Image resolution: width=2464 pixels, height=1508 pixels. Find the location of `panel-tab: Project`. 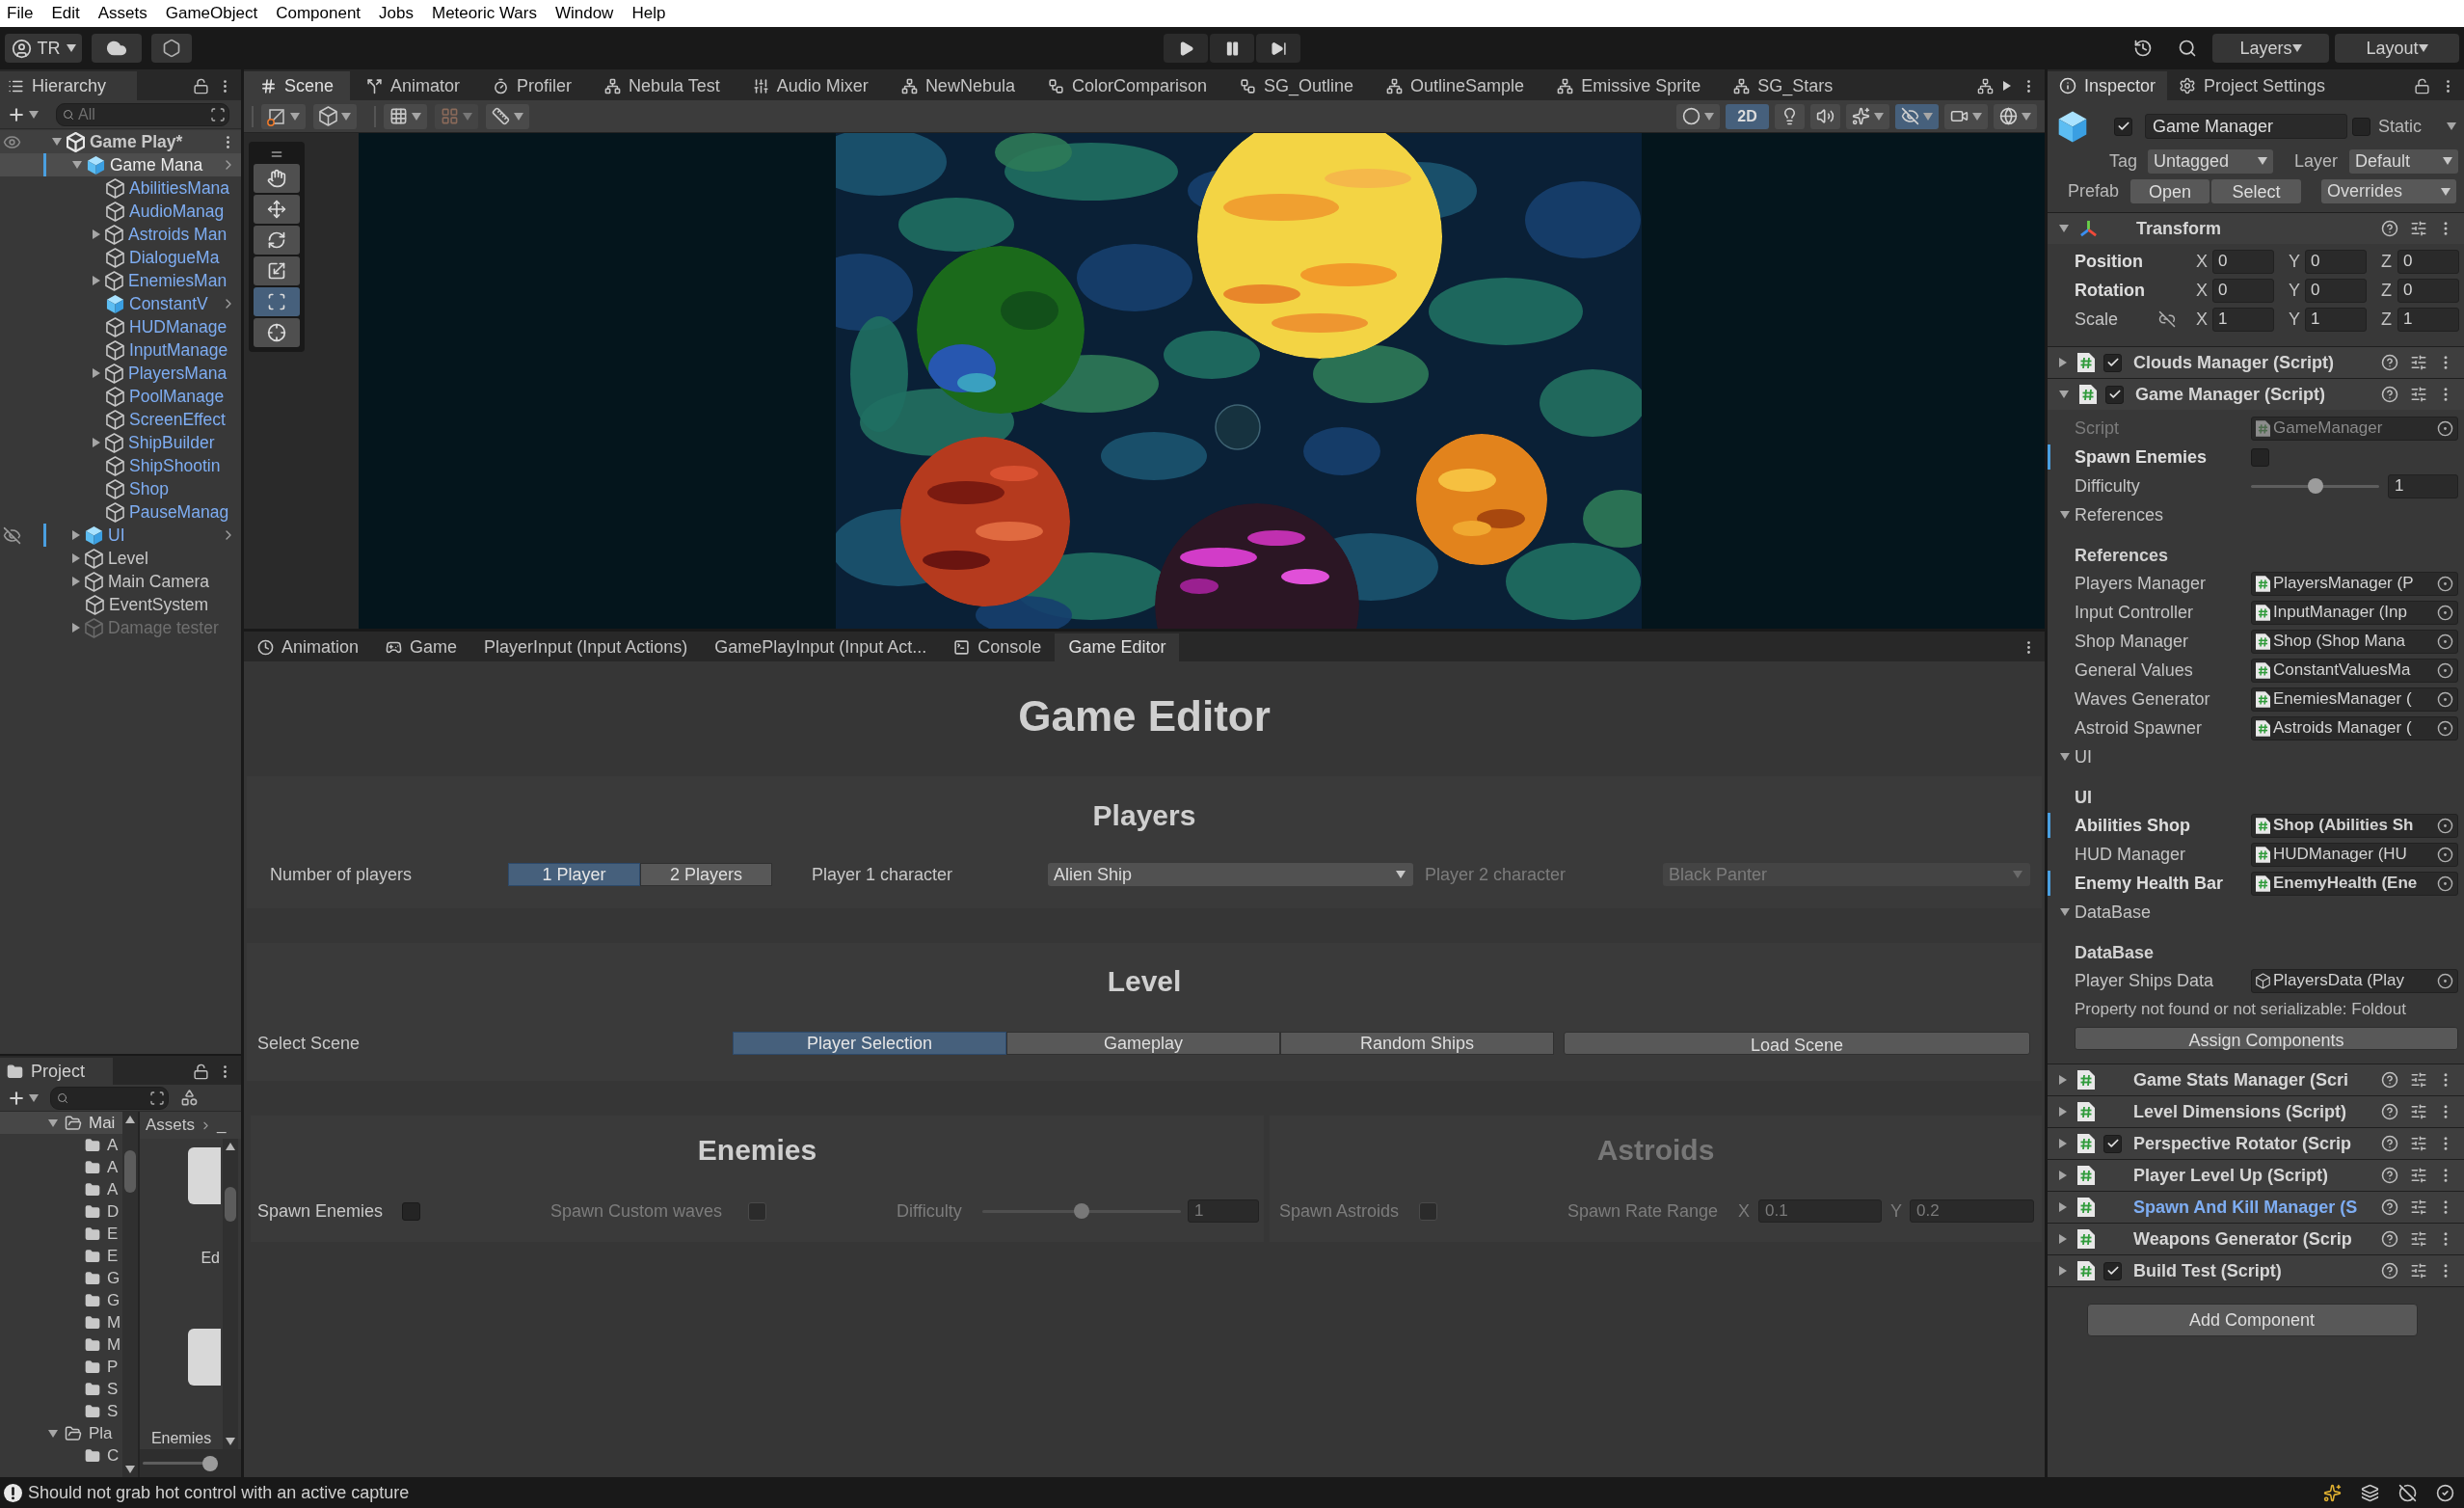

panel-tab: Project is located at coordinates (57, 1071).